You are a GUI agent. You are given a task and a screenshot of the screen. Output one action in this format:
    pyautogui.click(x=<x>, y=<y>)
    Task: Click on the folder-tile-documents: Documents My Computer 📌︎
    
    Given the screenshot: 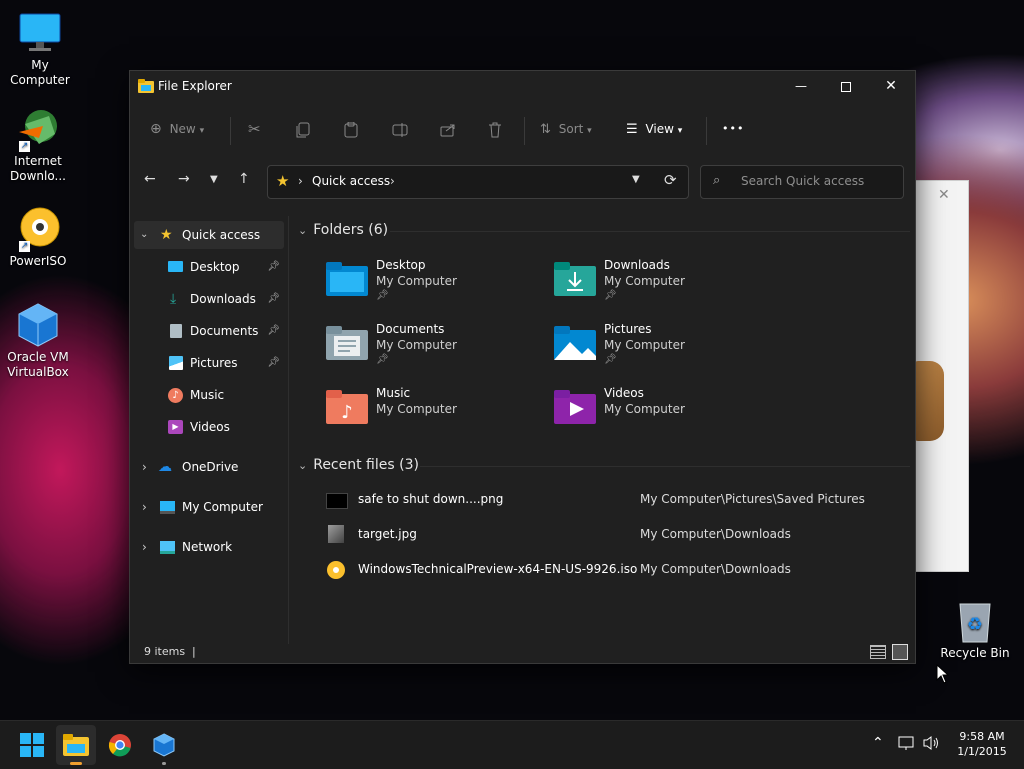 What is the action you would take?
    pyautogui.click(x=436, y=348)
    